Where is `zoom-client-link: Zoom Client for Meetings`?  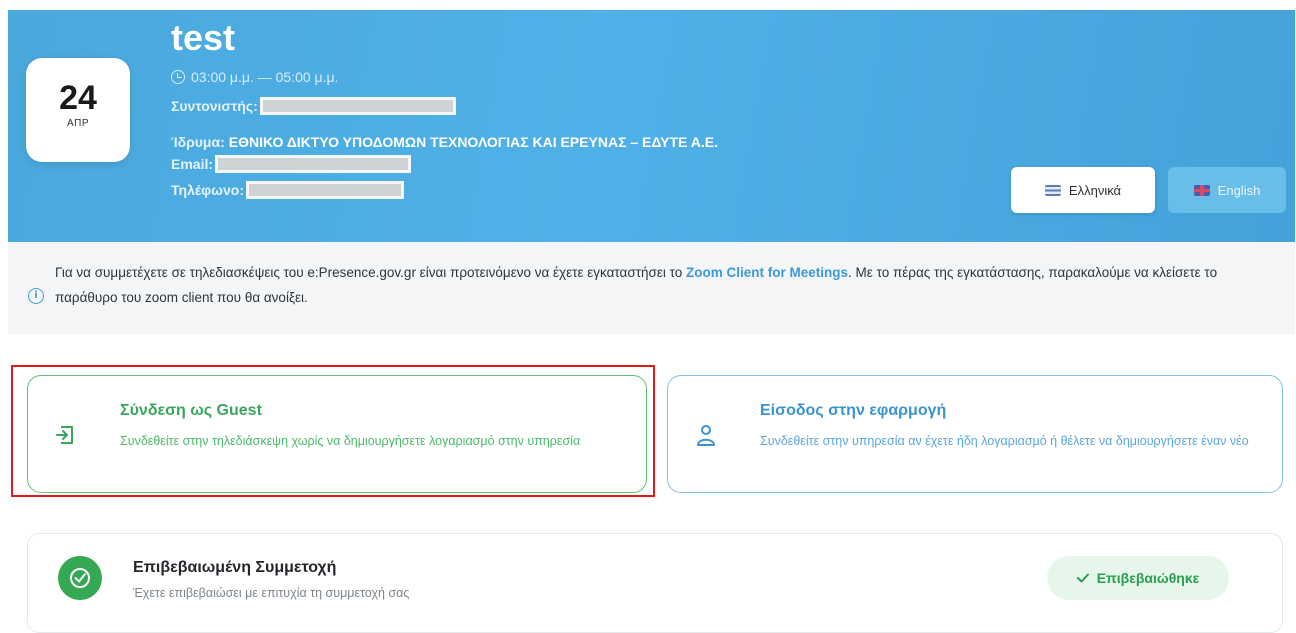
zoom-client-link: Zoom Client for Meetings is located at coordinates (767, 272).